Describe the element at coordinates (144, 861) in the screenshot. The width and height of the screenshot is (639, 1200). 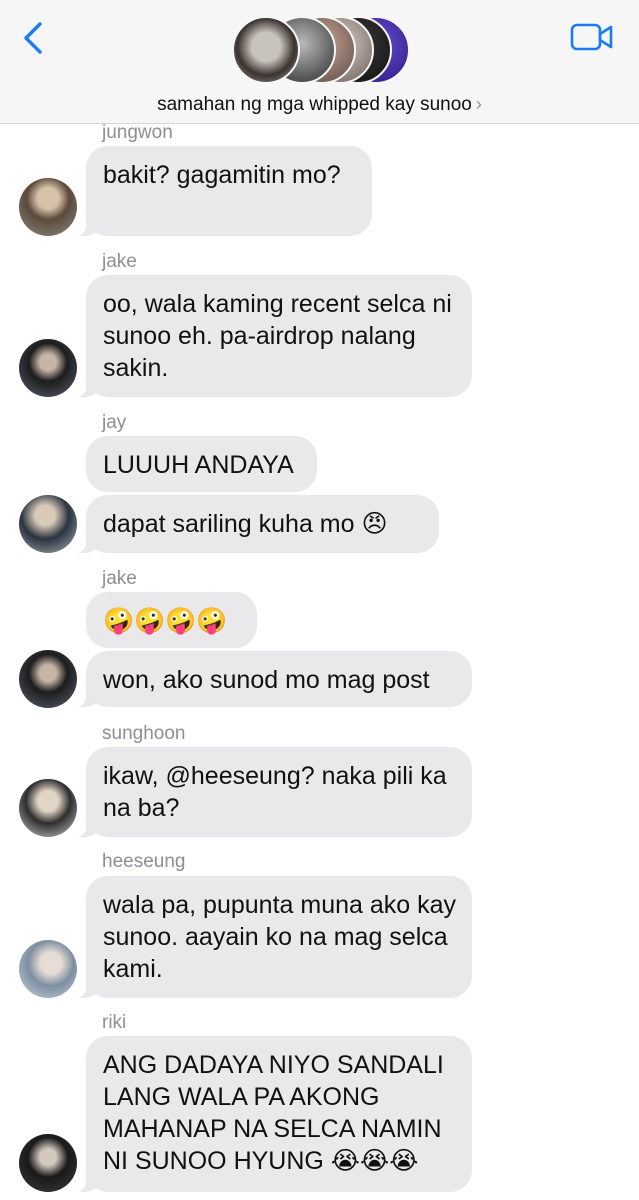
I see `sender-name: heeseung` at that location.